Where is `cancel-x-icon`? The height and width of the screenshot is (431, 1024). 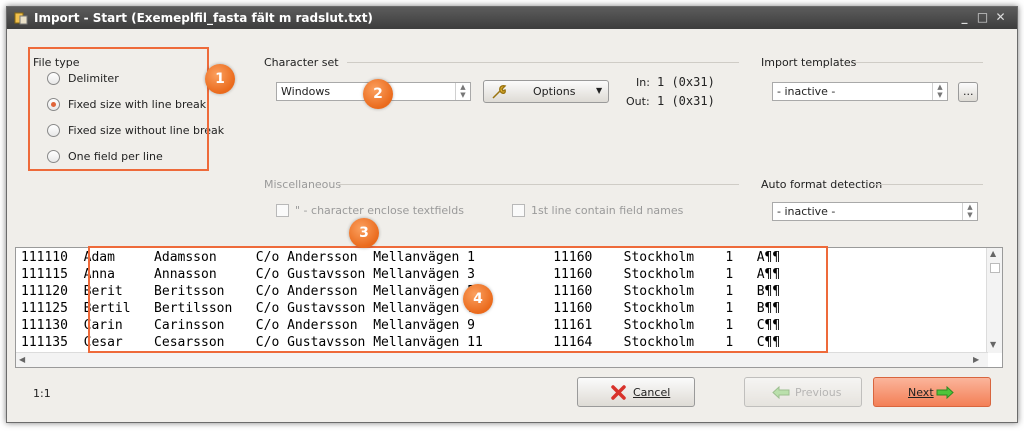
cancel-x-icon is located at coordinates (618, 392).